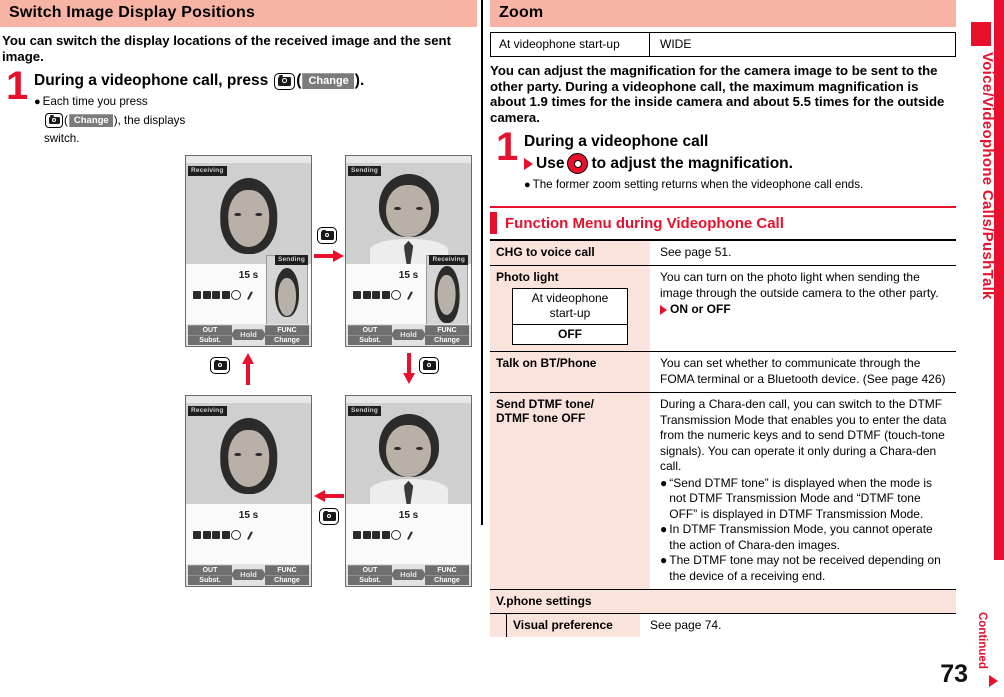 Image resolution: width=1004 pixels, height=697 pixels. Describe the element at coordinates (248, 369) in the screenshot. I see `arrow-up-icon` at that location.